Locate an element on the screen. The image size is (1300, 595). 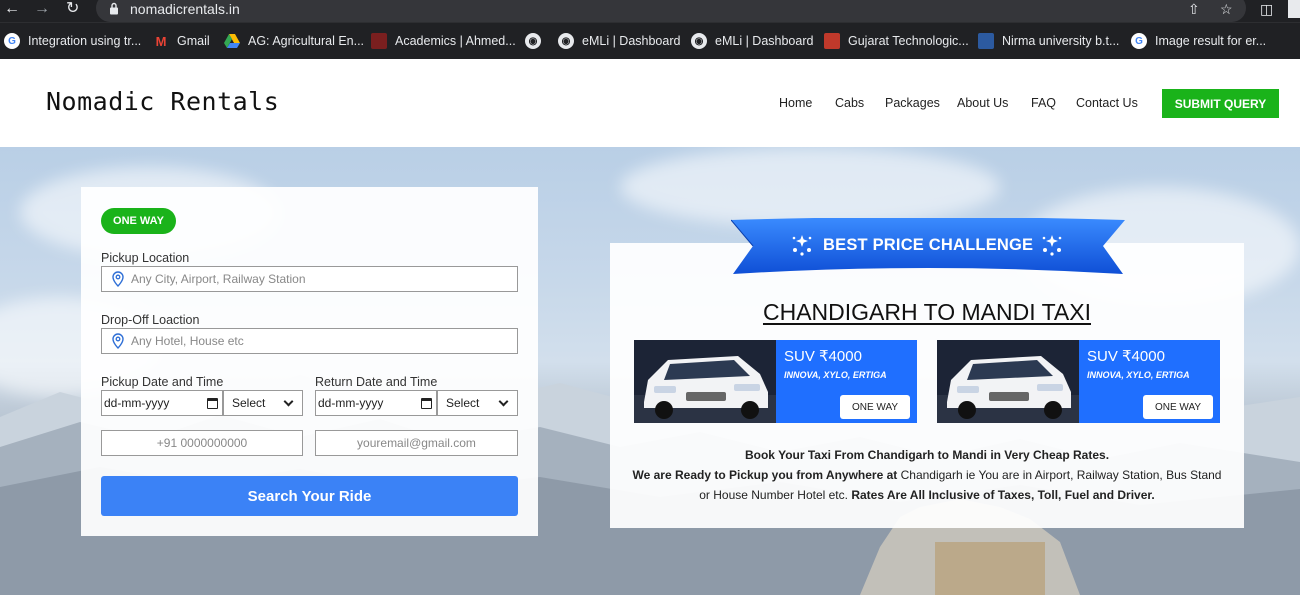
bookmark-item: ◉ is located at coordinates (537, 41).